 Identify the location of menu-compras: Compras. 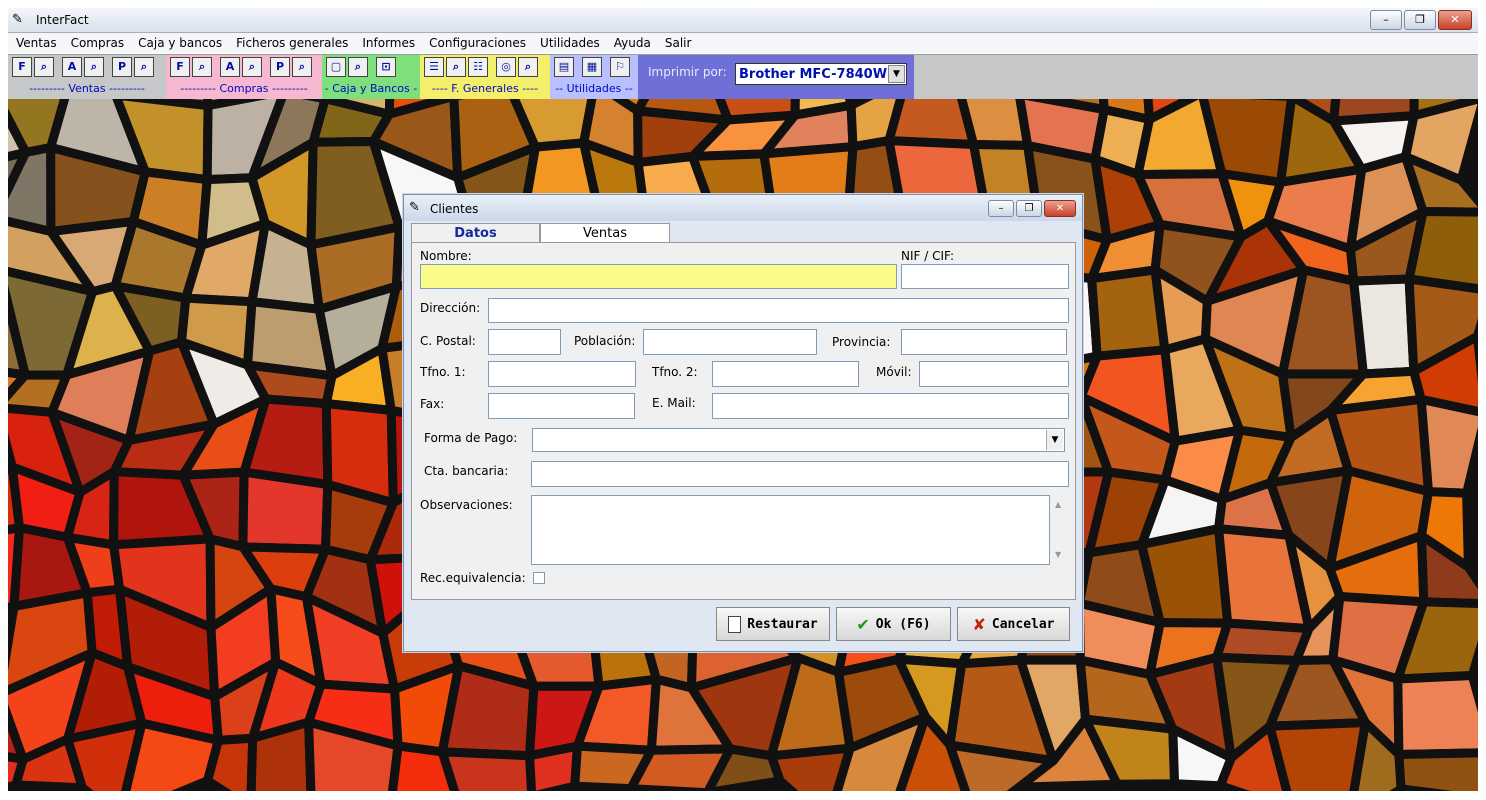
(98, 43).